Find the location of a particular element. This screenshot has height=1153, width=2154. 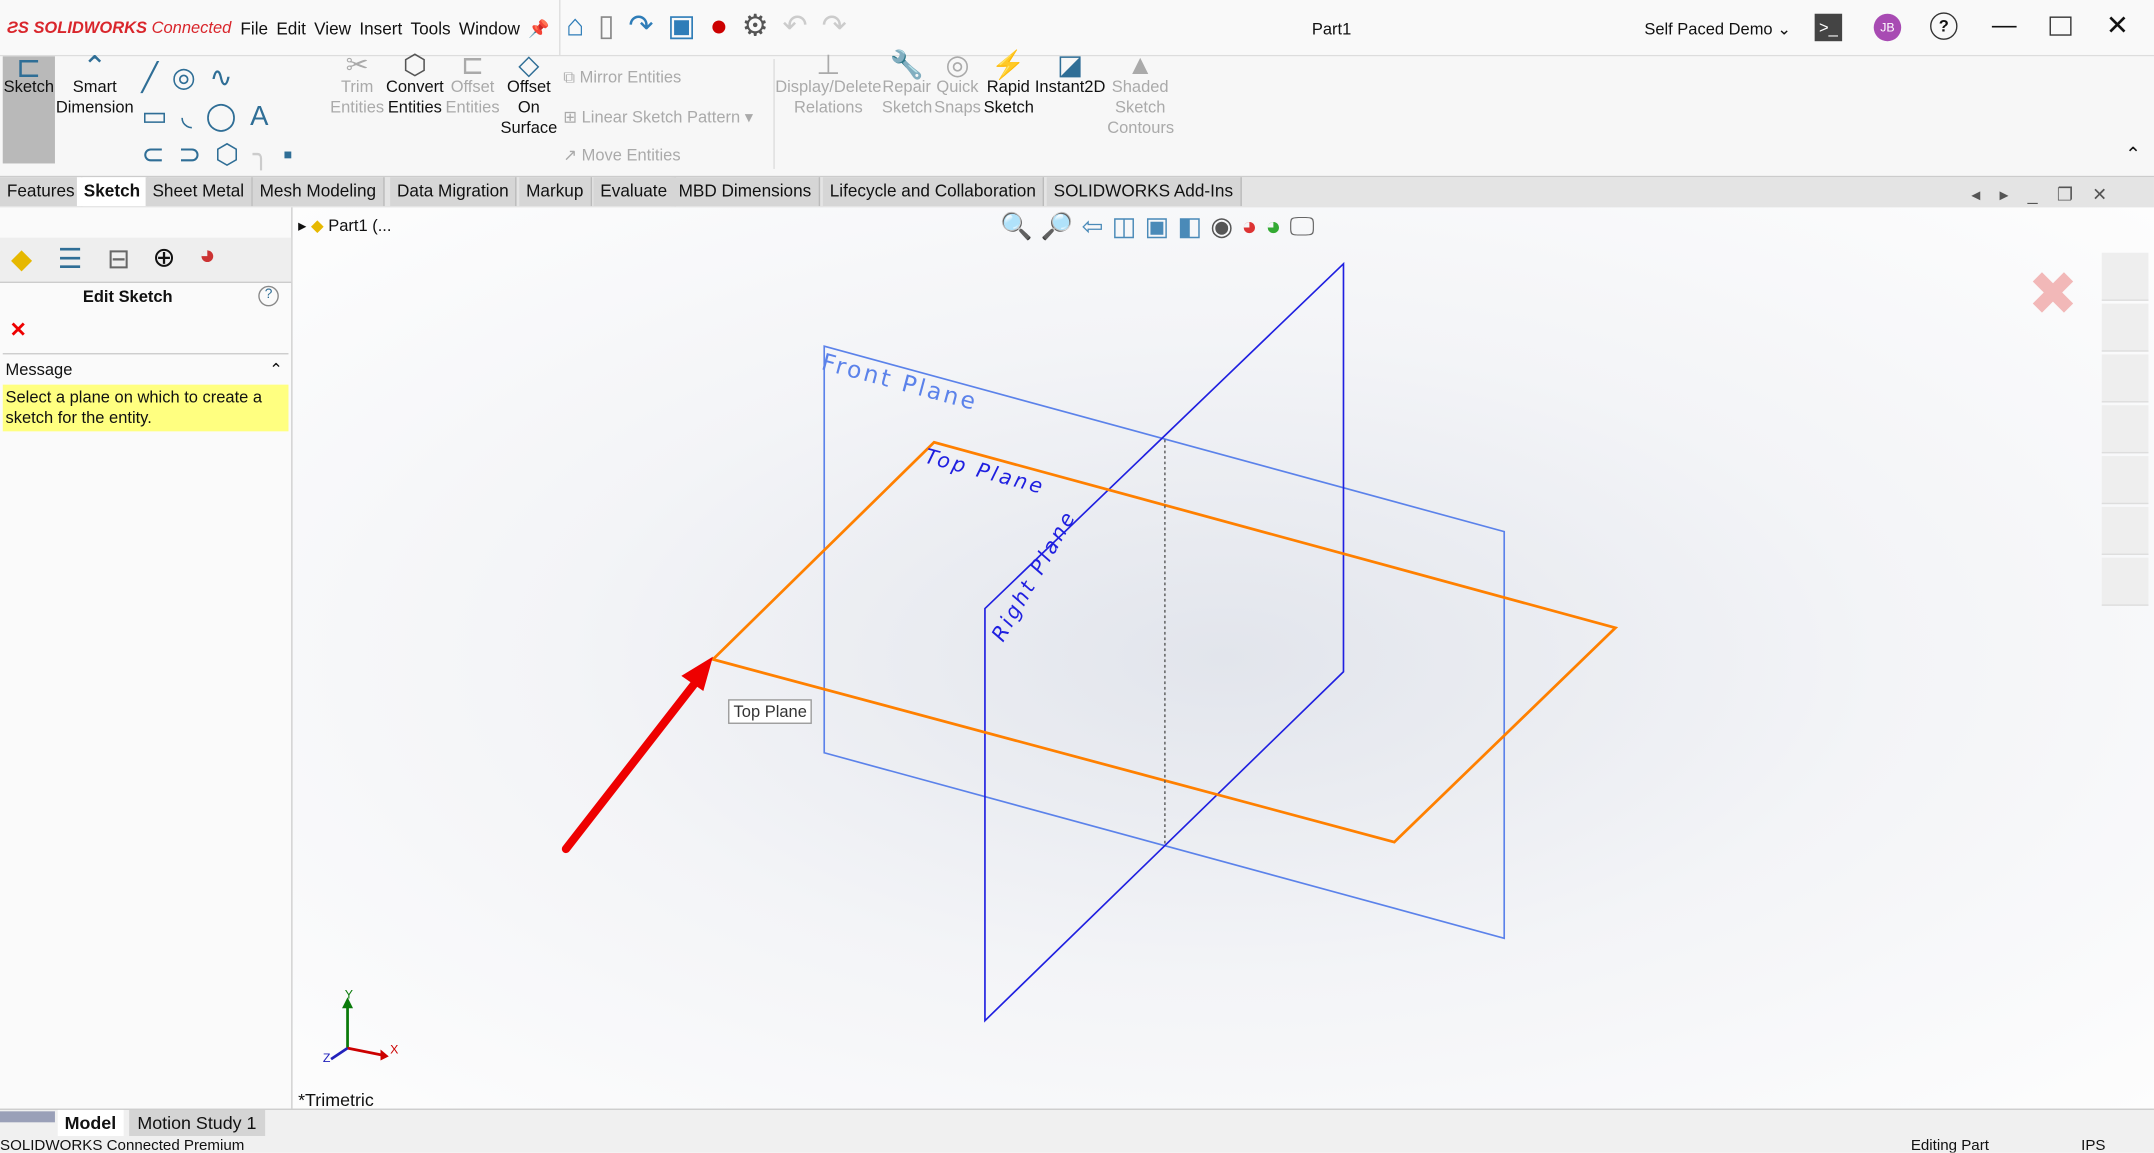

resources-icon is located at coordinates (2125, 581).